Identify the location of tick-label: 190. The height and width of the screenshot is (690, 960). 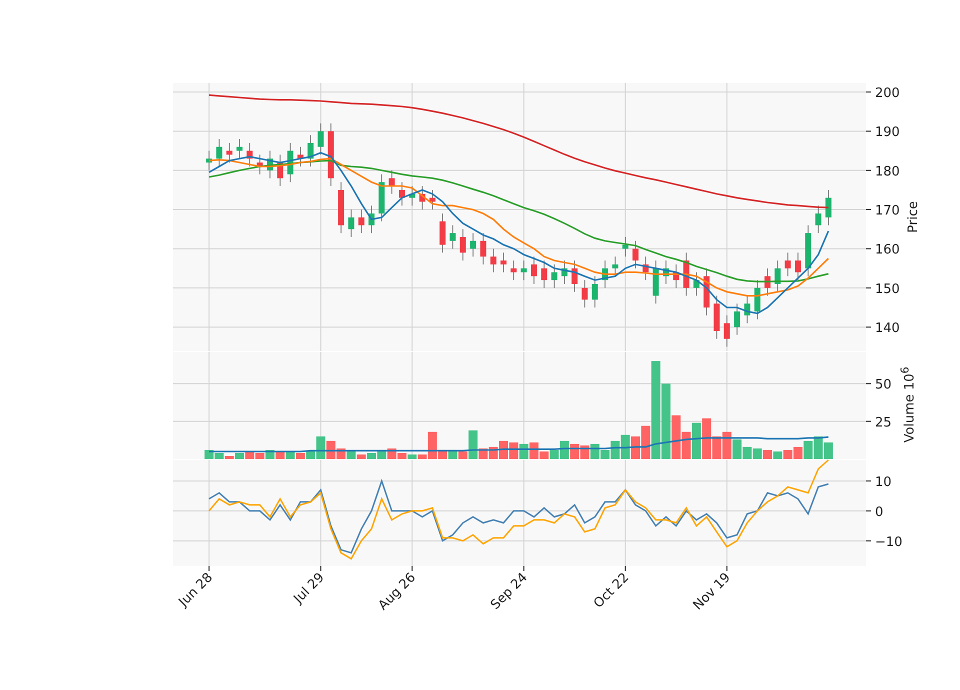
(887, 132).